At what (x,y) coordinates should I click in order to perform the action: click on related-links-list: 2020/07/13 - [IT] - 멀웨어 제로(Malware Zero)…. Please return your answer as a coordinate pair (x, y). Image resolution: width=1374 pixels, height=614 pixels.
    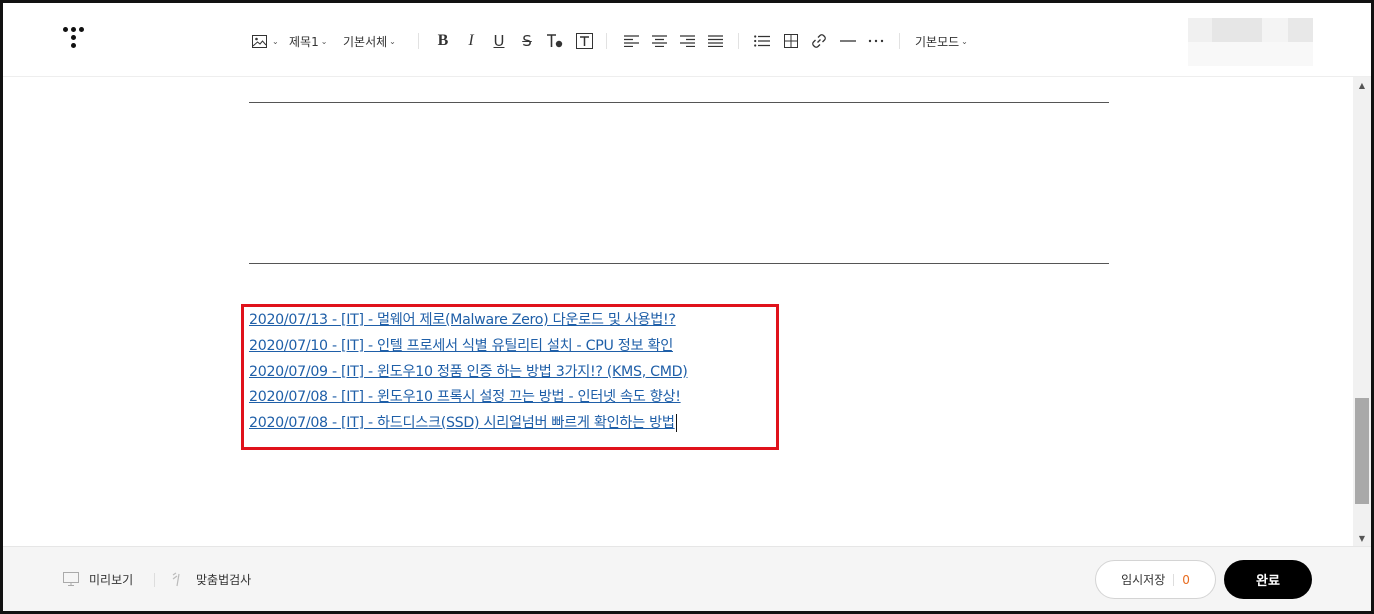
    Looking at the image, I should click on (529, 372).